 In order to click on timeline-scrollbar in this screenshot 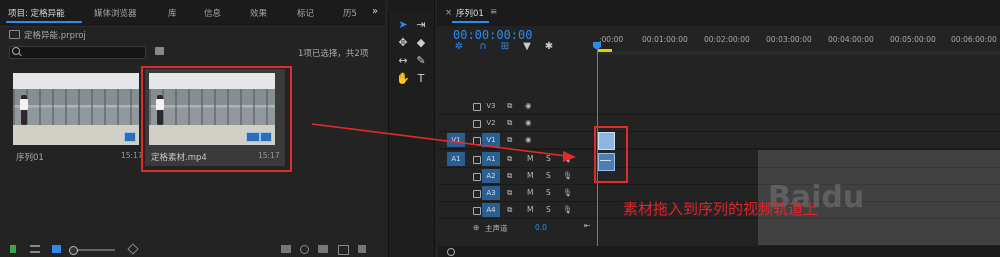, I will do `click(719, 251)`.